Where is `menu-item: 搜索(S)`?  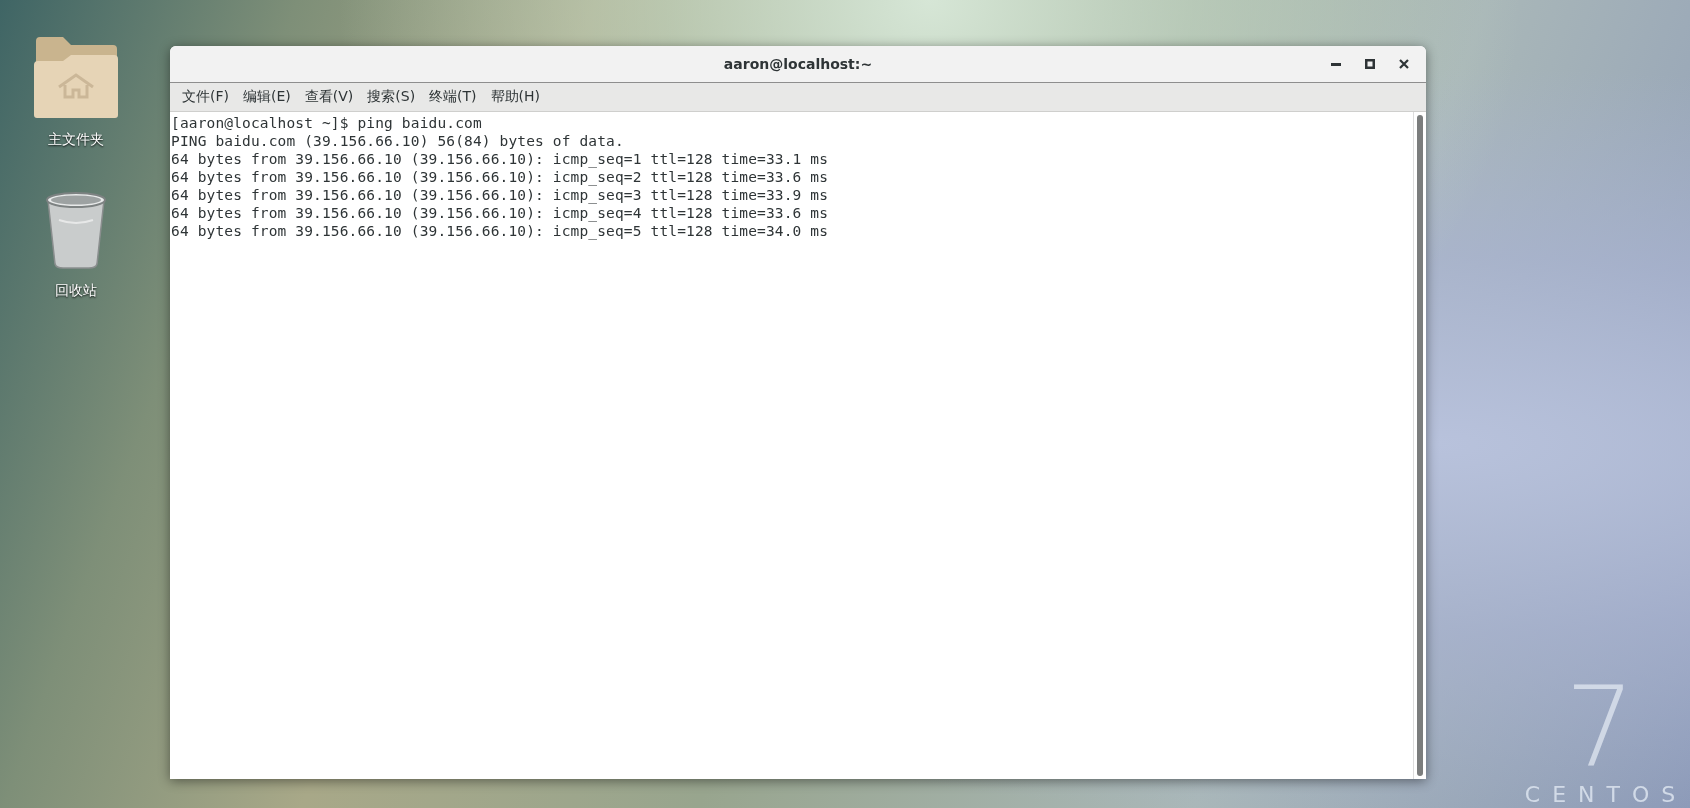
menu-item: 搜索(S) is located at coordinates (391, 97).